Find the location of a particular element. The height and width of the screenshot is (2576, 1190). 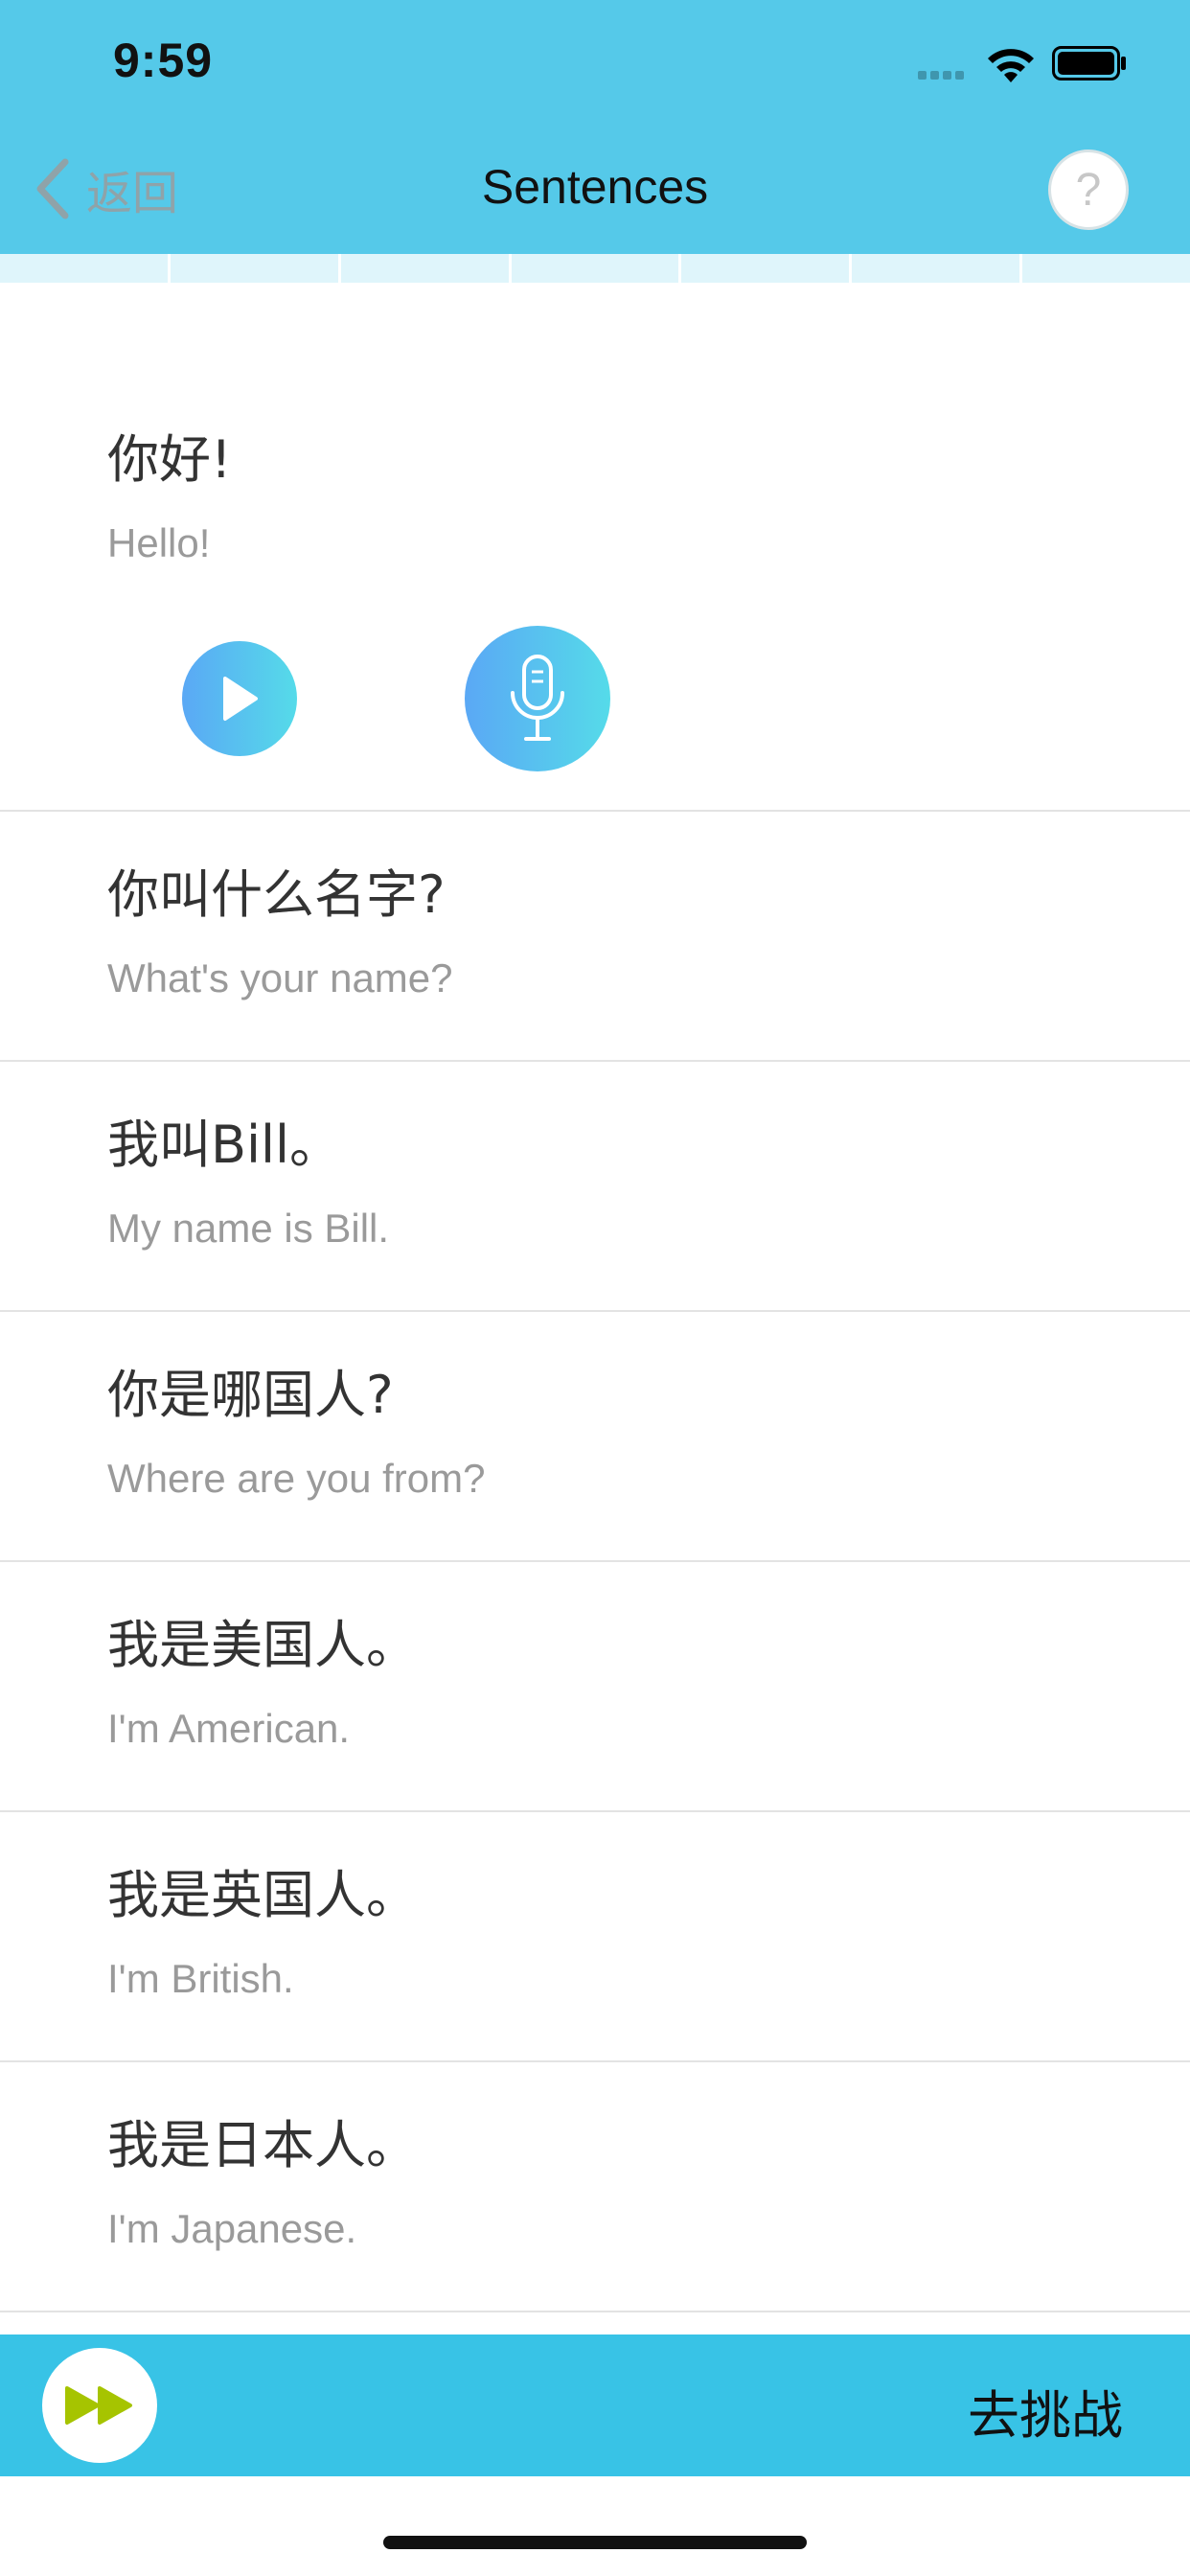

status-time: 9:59 is located at coordinates (163, 60).